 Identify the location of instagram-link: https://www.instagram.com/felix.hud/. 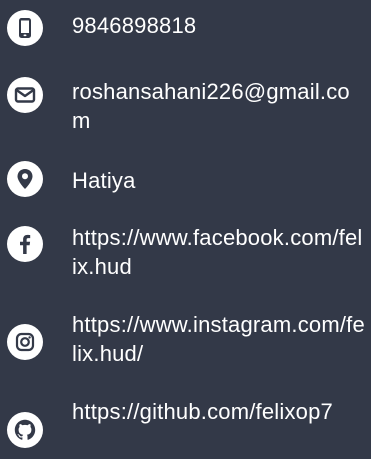
(219, 339).